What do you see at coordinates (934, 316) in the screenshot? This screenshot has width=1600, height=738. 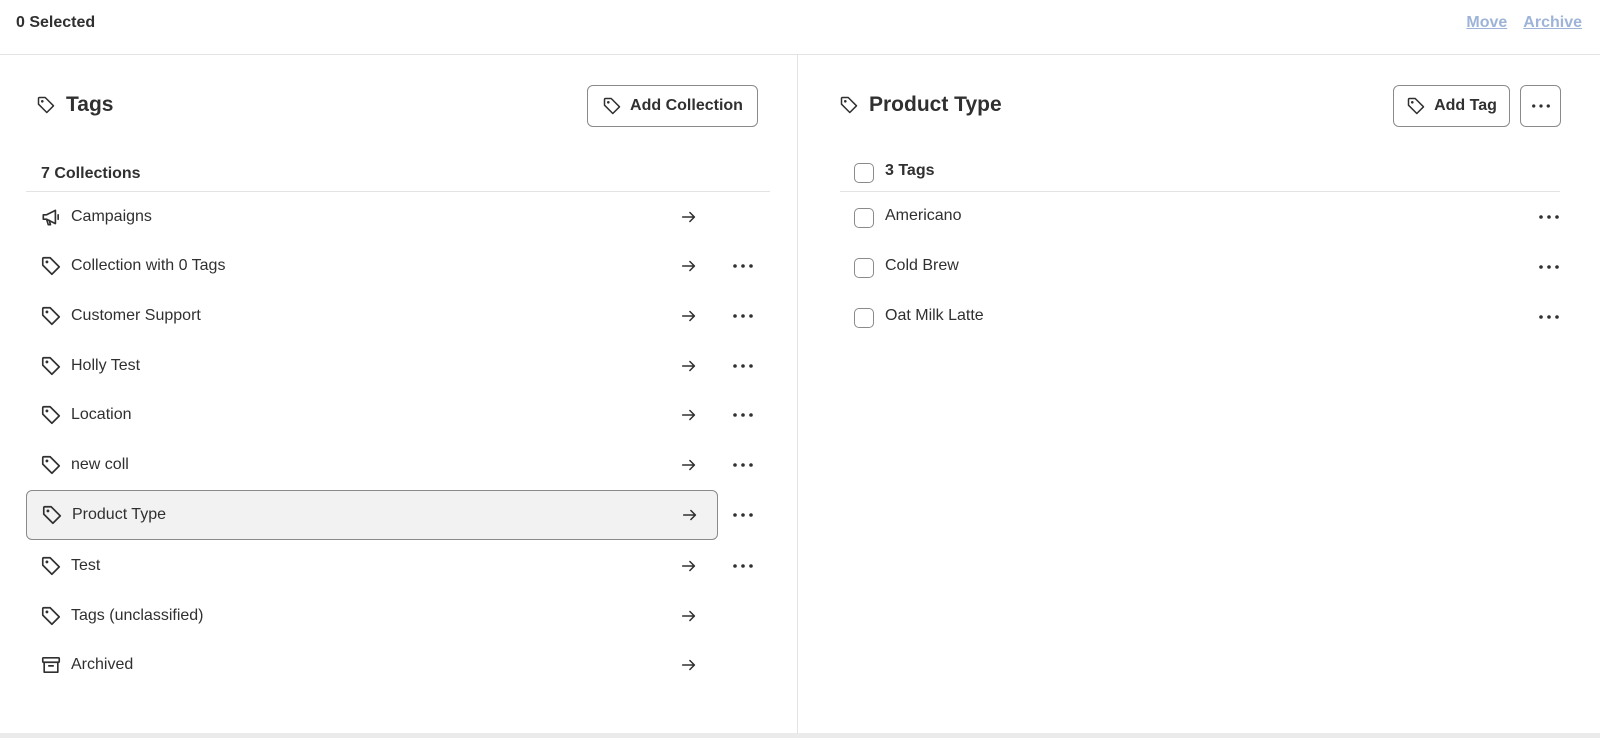 I see `tag-label: Oat Milk Latte` at bounding box center [934, 316].